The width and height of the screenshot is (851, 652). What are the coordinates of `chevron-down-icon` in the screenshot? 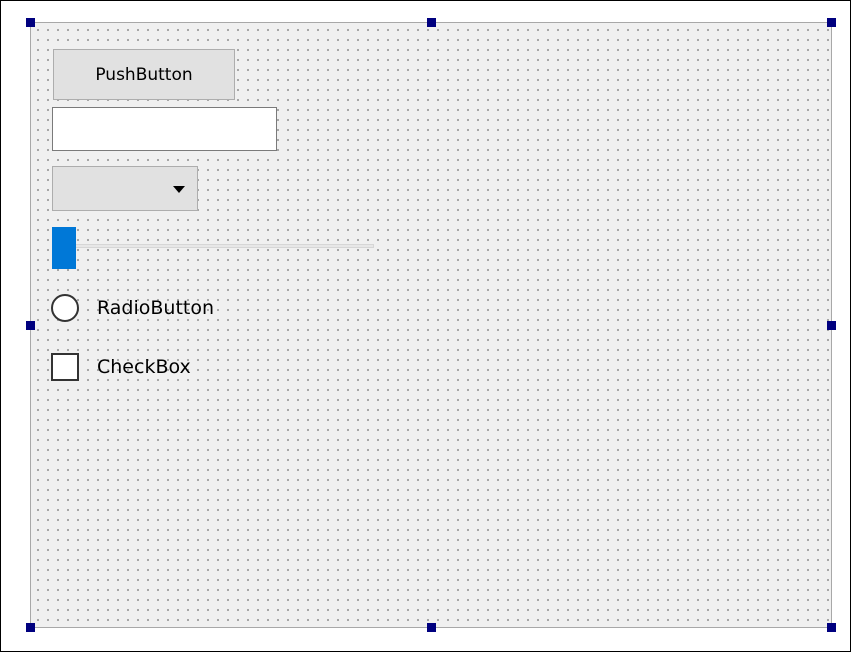 It's located at (179, 189).